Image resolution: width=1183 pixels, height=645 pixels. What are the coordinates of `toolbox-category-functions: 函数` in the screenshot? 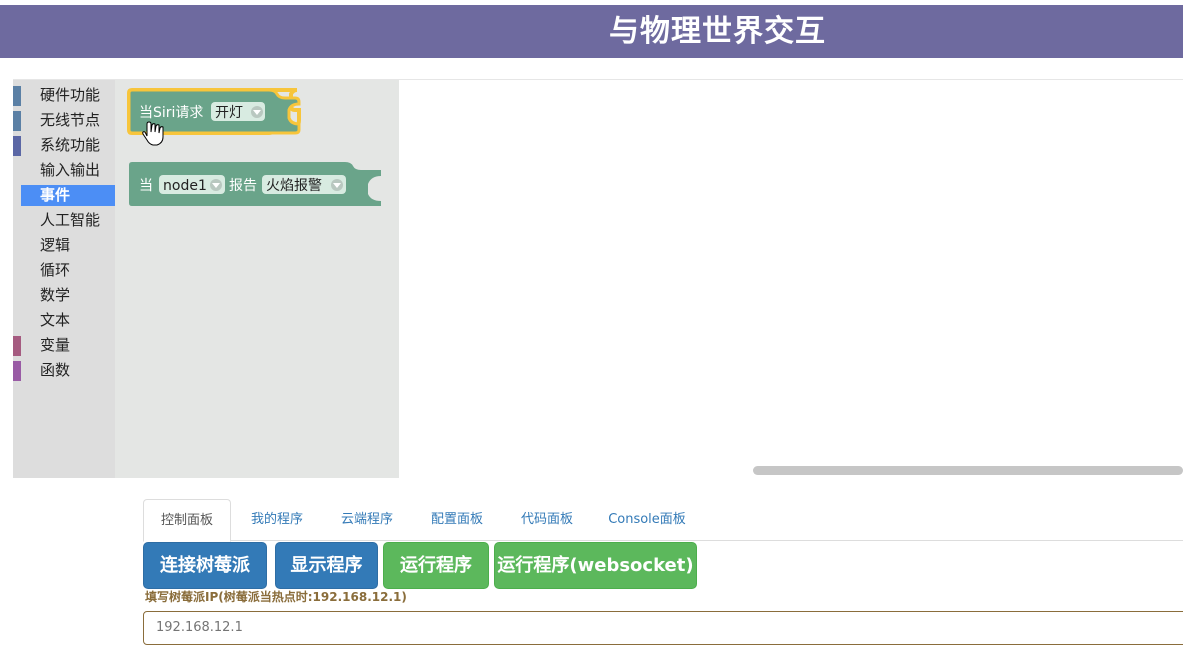 It's located at (64, 370).